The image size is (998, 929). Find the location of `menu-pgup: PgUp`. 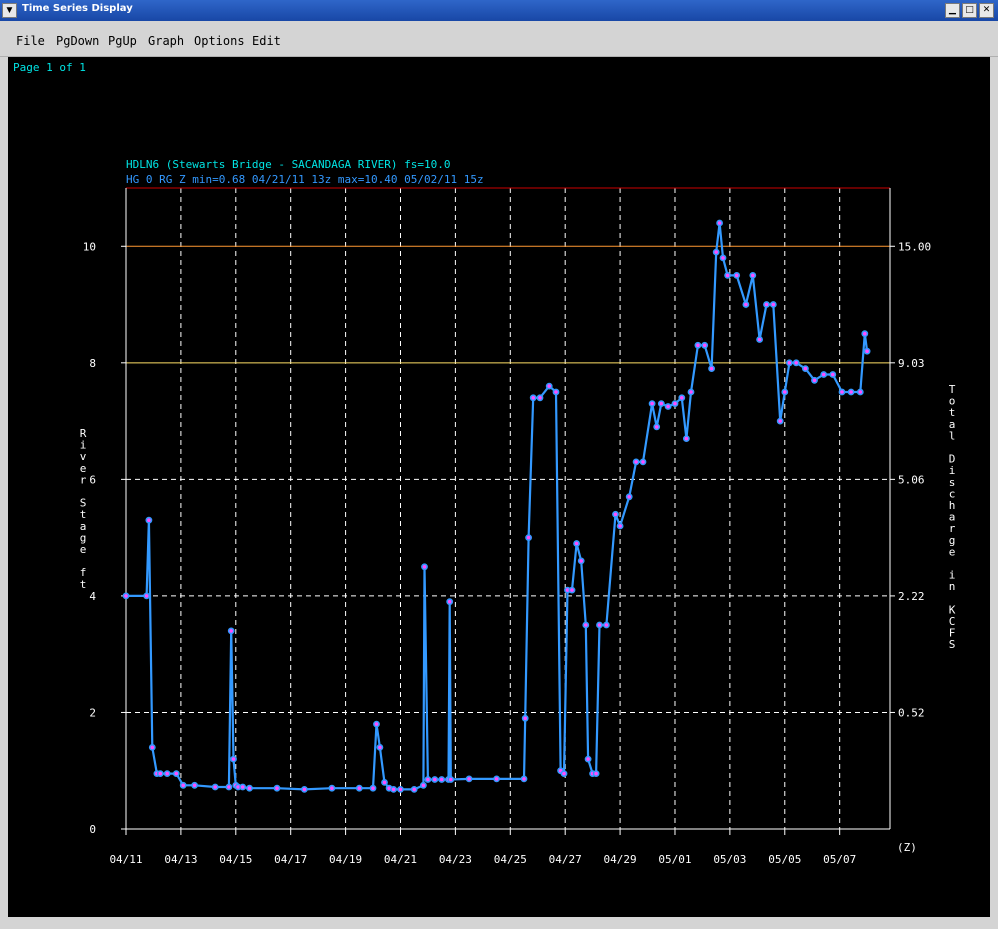

menu-pgup: PgUp is located at coordinates (122, 41).